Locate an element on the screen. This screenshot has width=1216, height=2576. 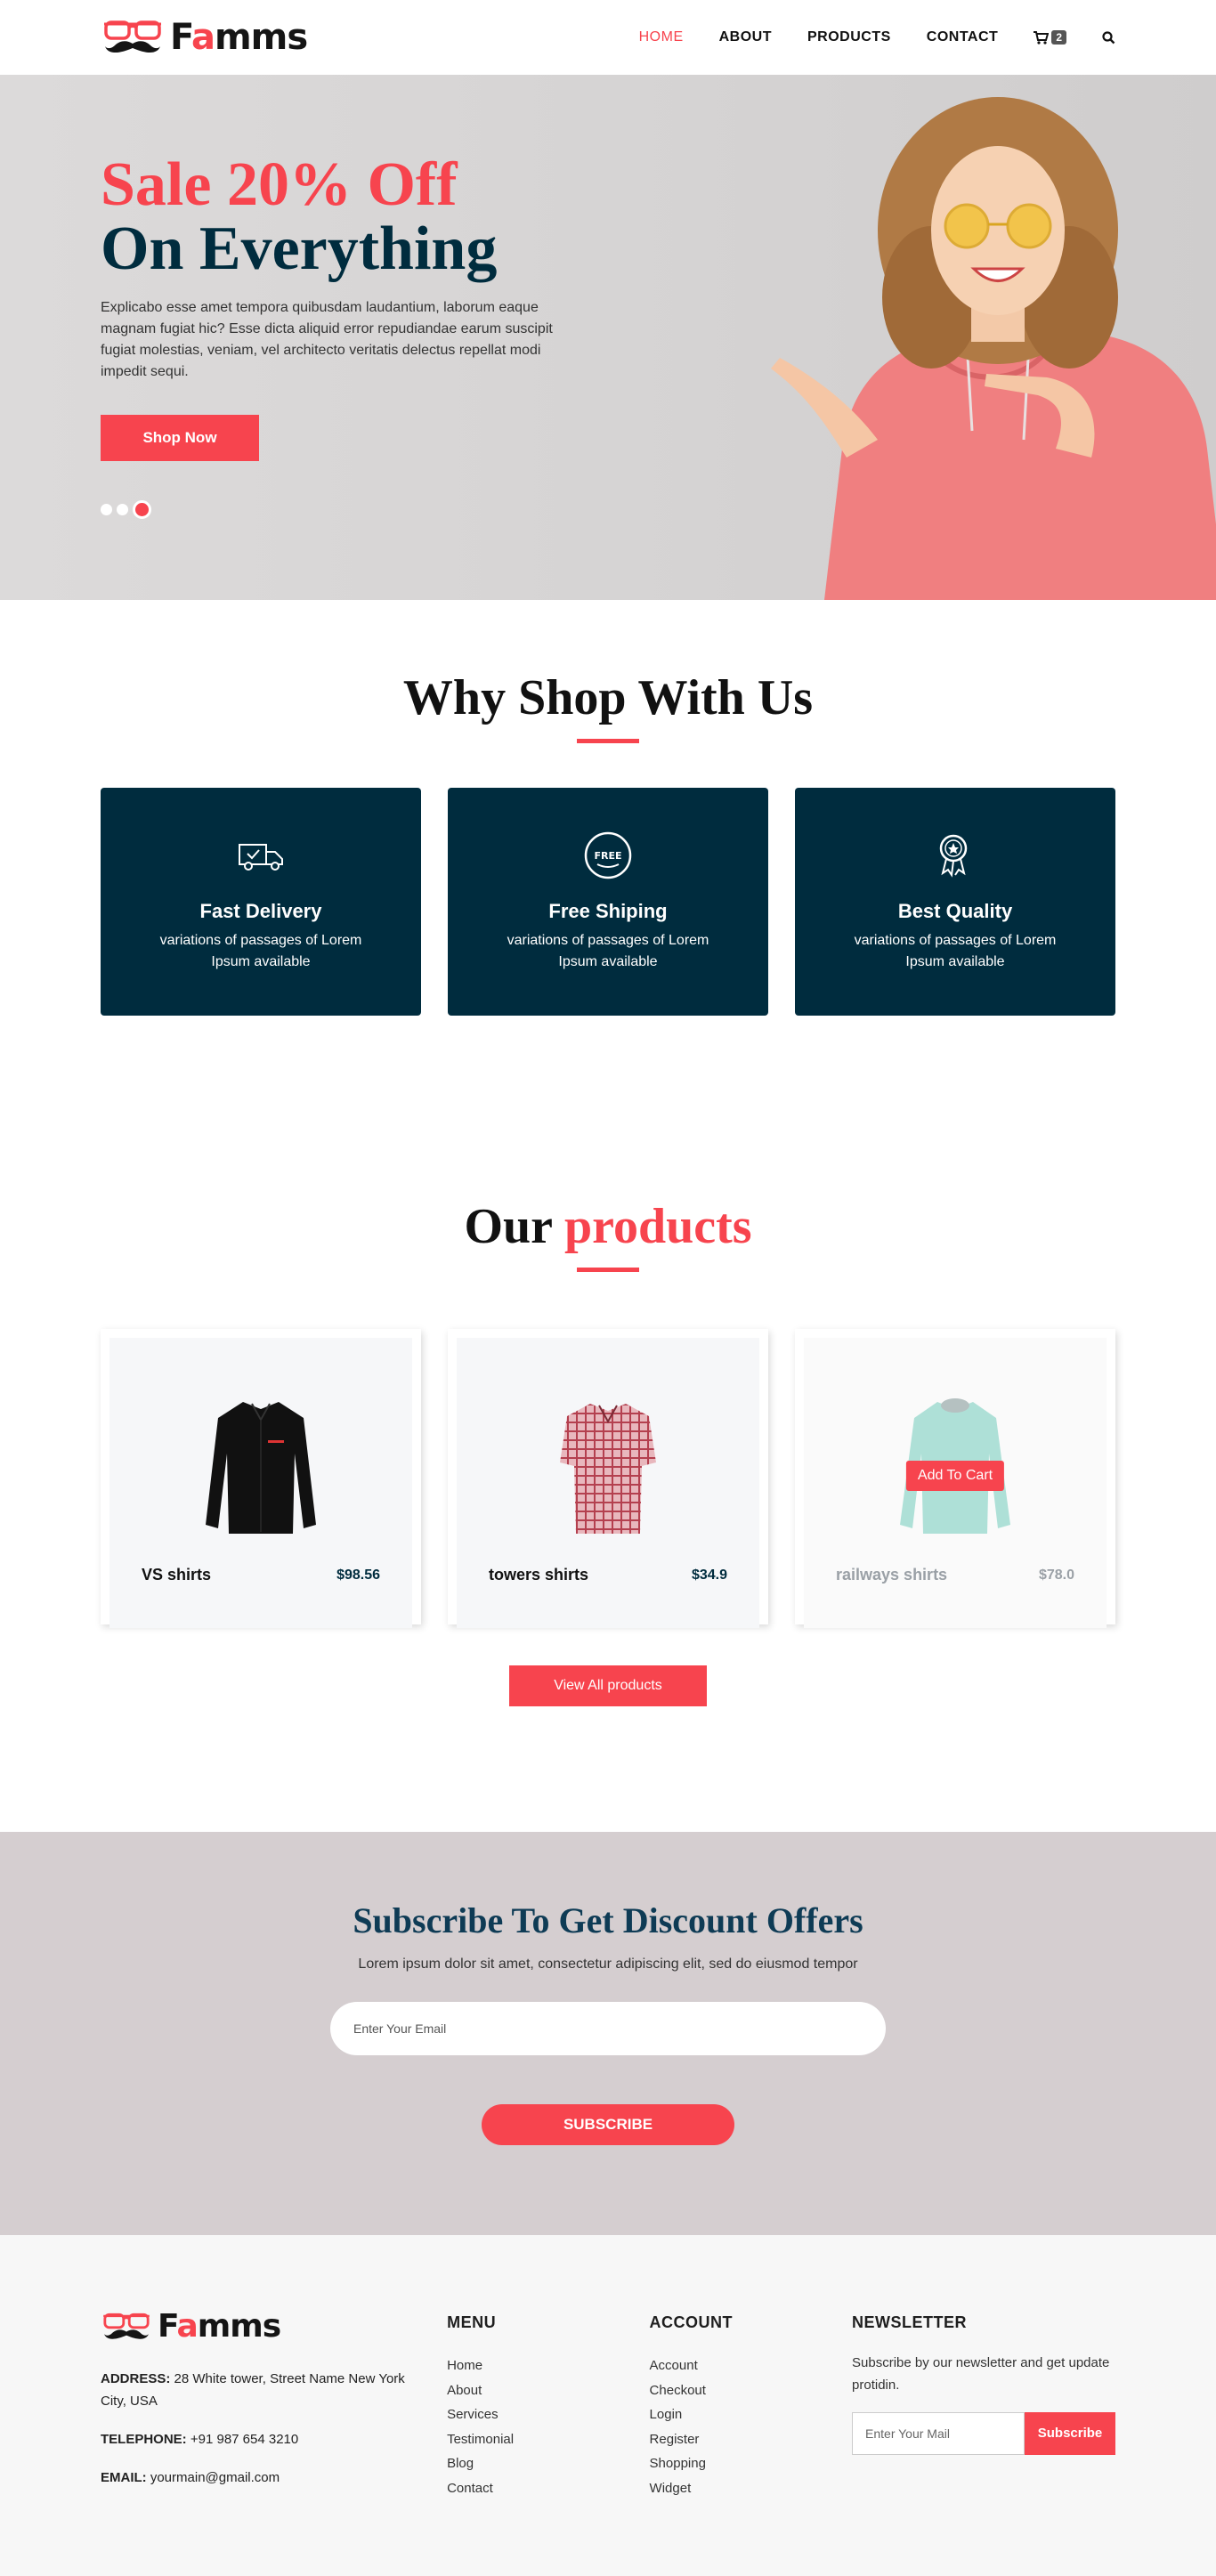
site-header: Famms HOME ABOUT PRODUCTS CONTACT 2 is located at coordinates (608, 37).